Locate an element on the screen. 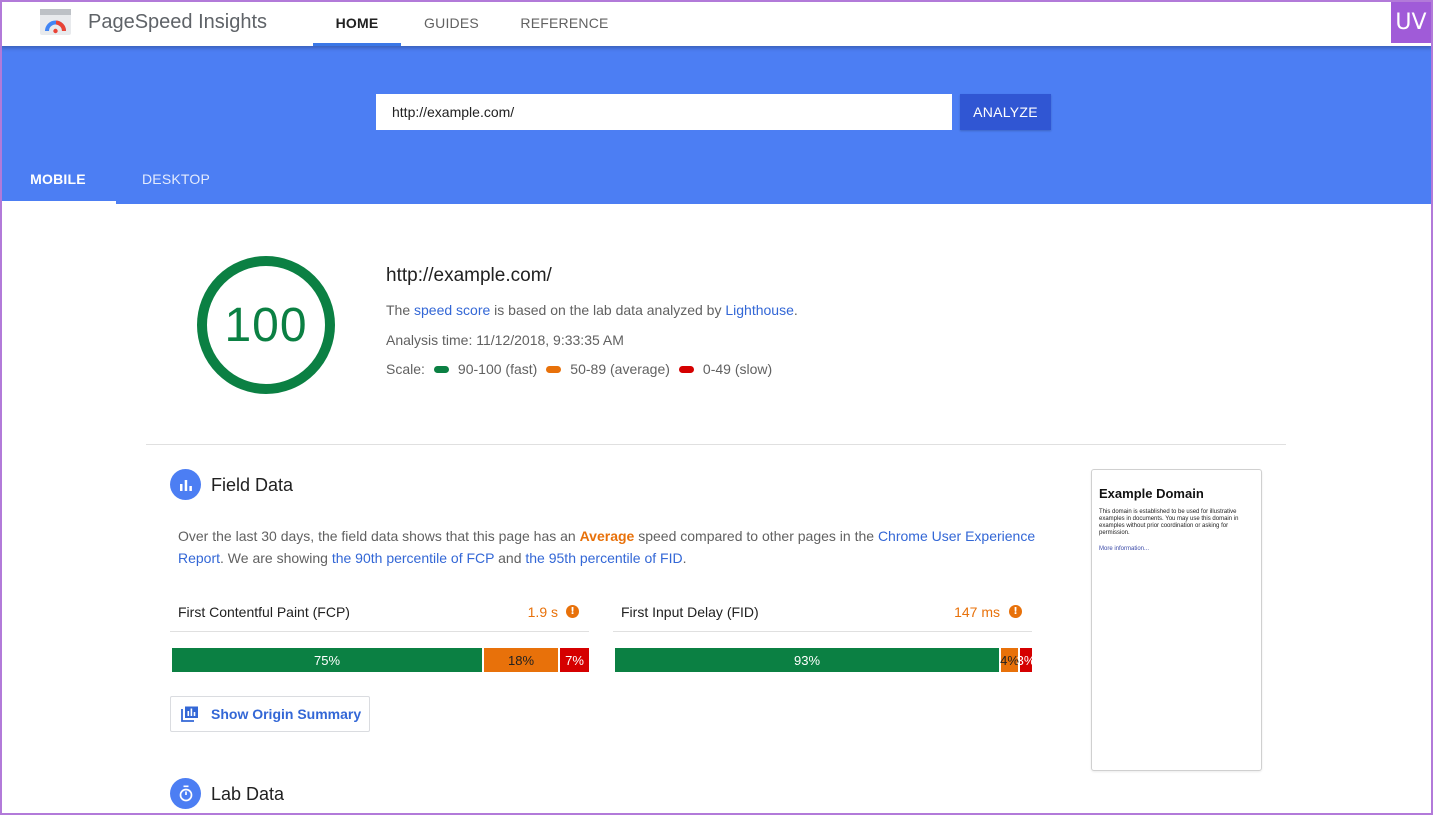 The width and height of the screenshot is (1433, 815). nav-tab-reference: REFERENCE is located at coordinates (564, 23).